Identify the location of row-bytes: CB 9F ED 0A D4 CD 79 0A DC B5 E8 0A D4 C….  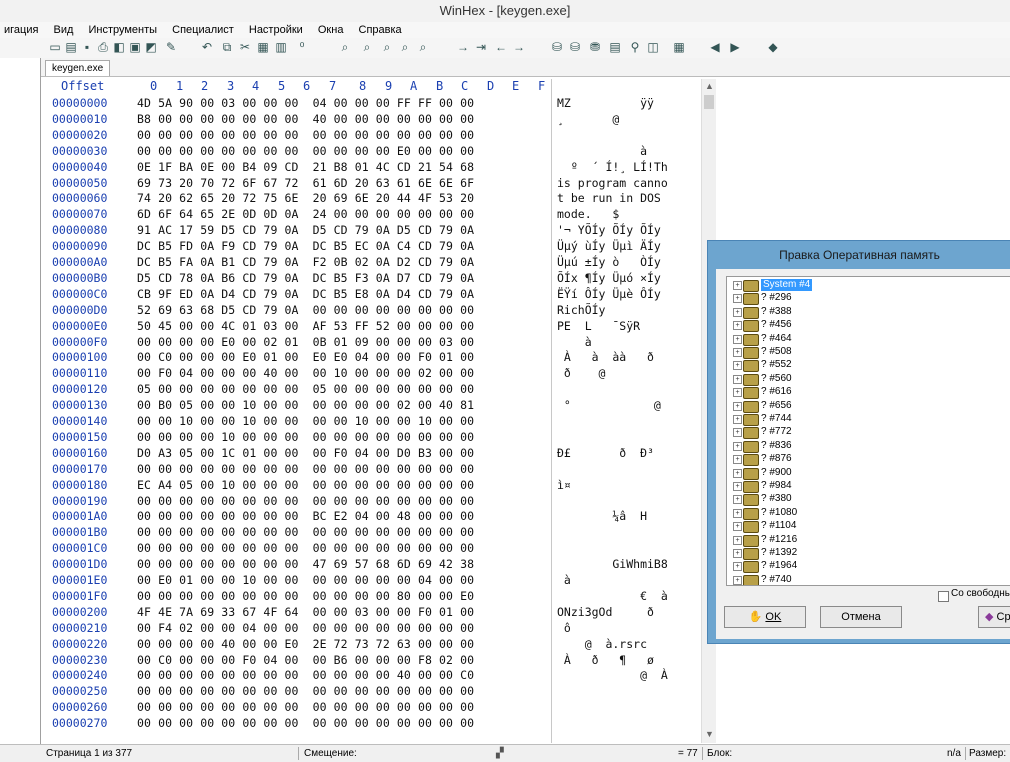
(305, 294).